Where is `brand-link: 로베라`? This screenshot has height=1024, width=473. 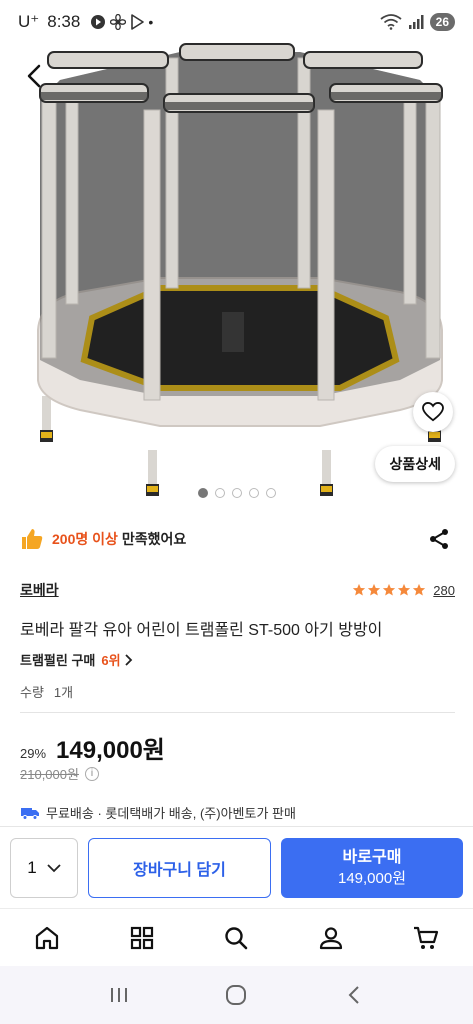 brand-link: 로베라 is located at coordinates (39, 590).